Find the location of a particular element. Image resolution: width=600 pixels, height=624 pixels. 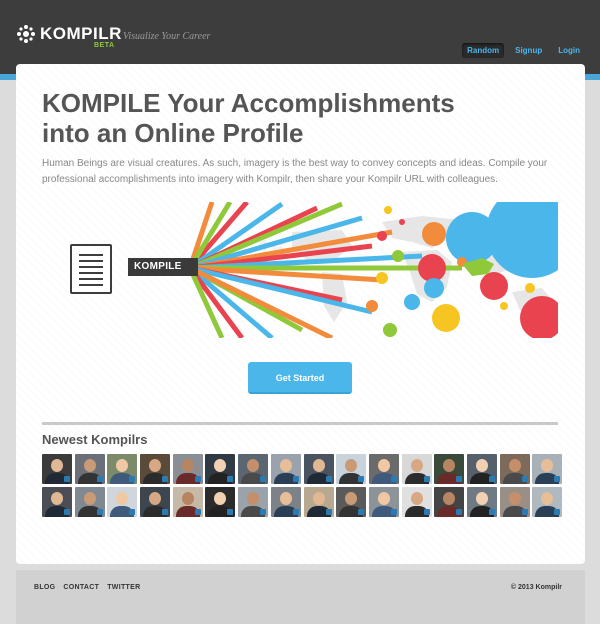

logo: KOMPILR is located at coordinates (69, 34).